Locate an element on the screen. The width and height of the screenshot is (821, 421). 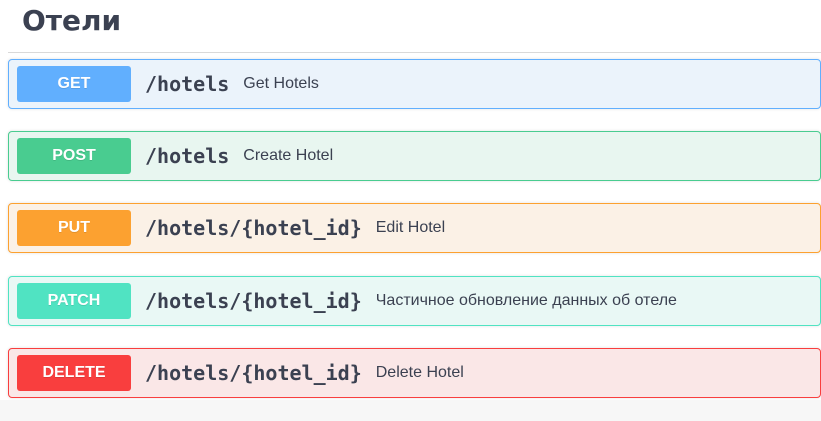
page-footer-band is located at coordinates (410, 410).